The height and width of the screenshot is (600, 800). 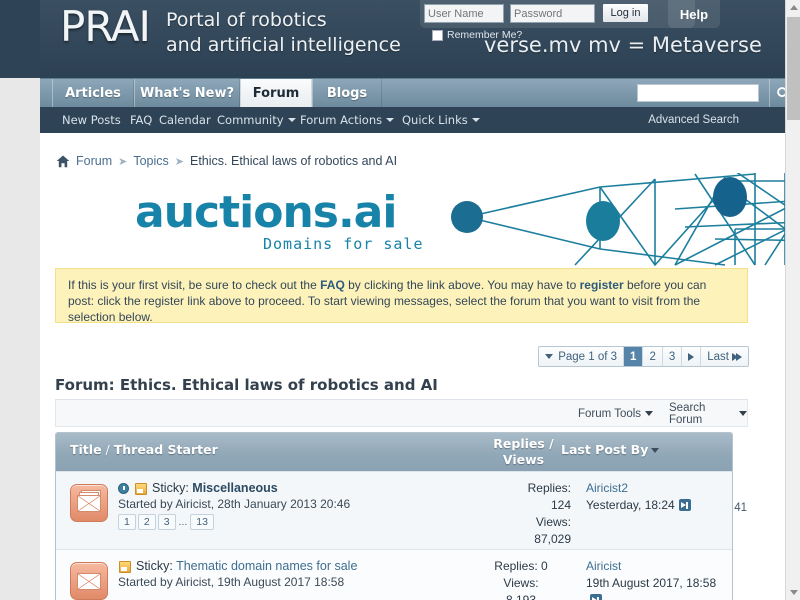 What do you see at coordinates (521, 596) in the screenshot?
I see `views-value: 8,193` at bounding box center [521, 596].